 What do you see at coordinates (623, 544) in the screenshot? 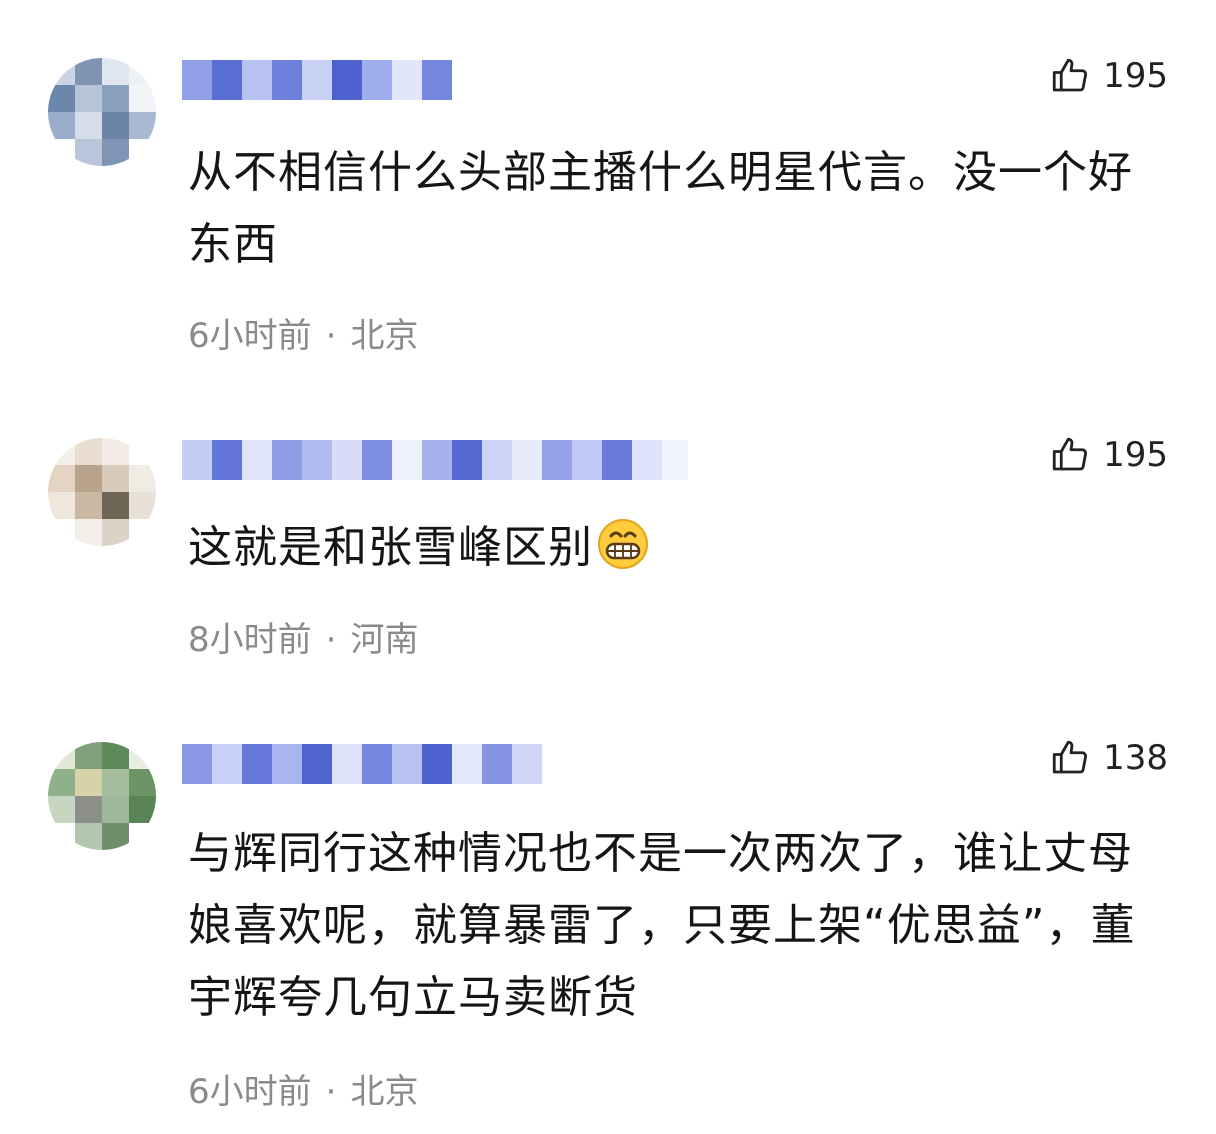
I see `grinning-face-emoji` at bounding box center [623, 544].